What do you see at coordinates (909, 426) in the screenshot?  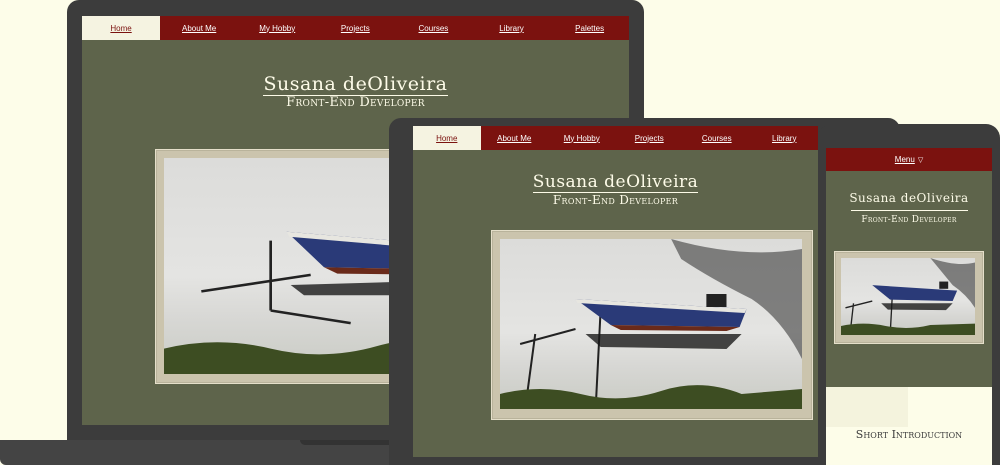 I see `intro-section: Short Introduction` at bounding box center [909, 426].